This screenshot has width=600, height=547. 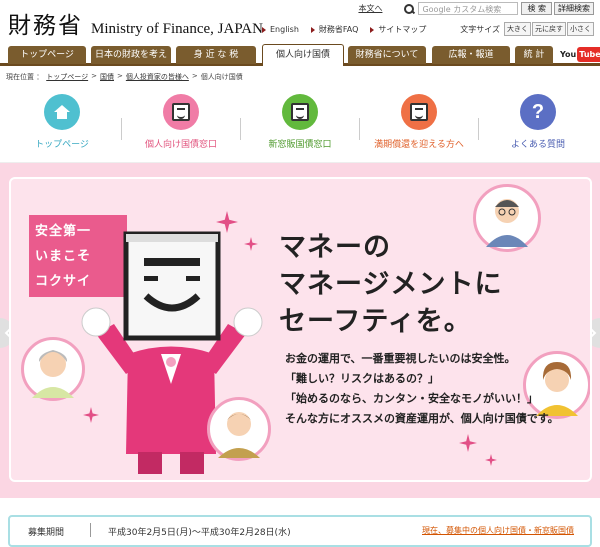 What do you see at coordinates (370, 8) in the screenshot?
I see `skip-to-content-link: 本文へ` at bounding box center [370, 8].